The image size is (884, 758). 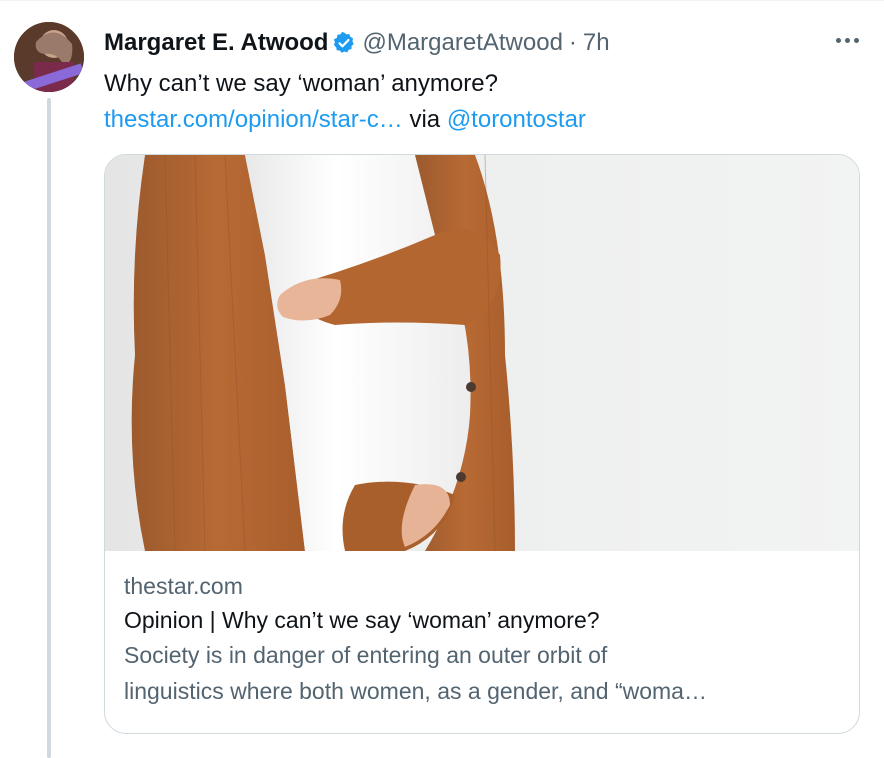 I want to click on more-options-icon, so click(x=847, y=40).